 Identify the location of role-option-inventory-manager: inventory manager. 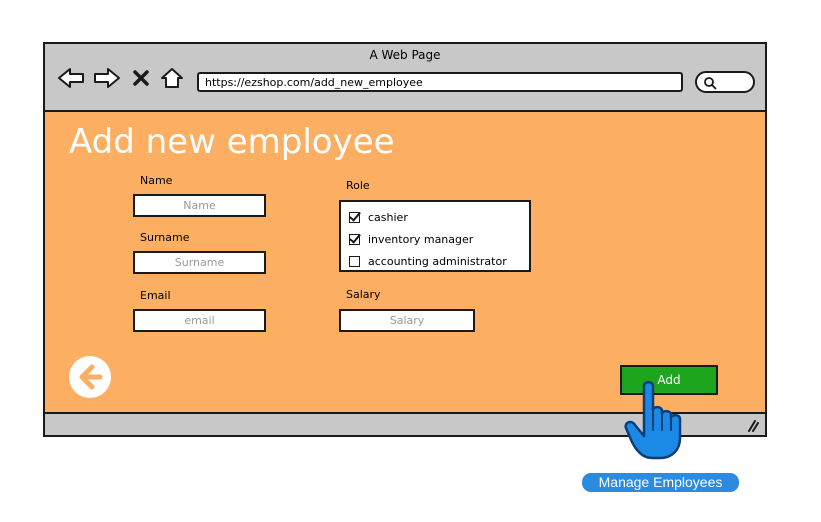
(435, 239).